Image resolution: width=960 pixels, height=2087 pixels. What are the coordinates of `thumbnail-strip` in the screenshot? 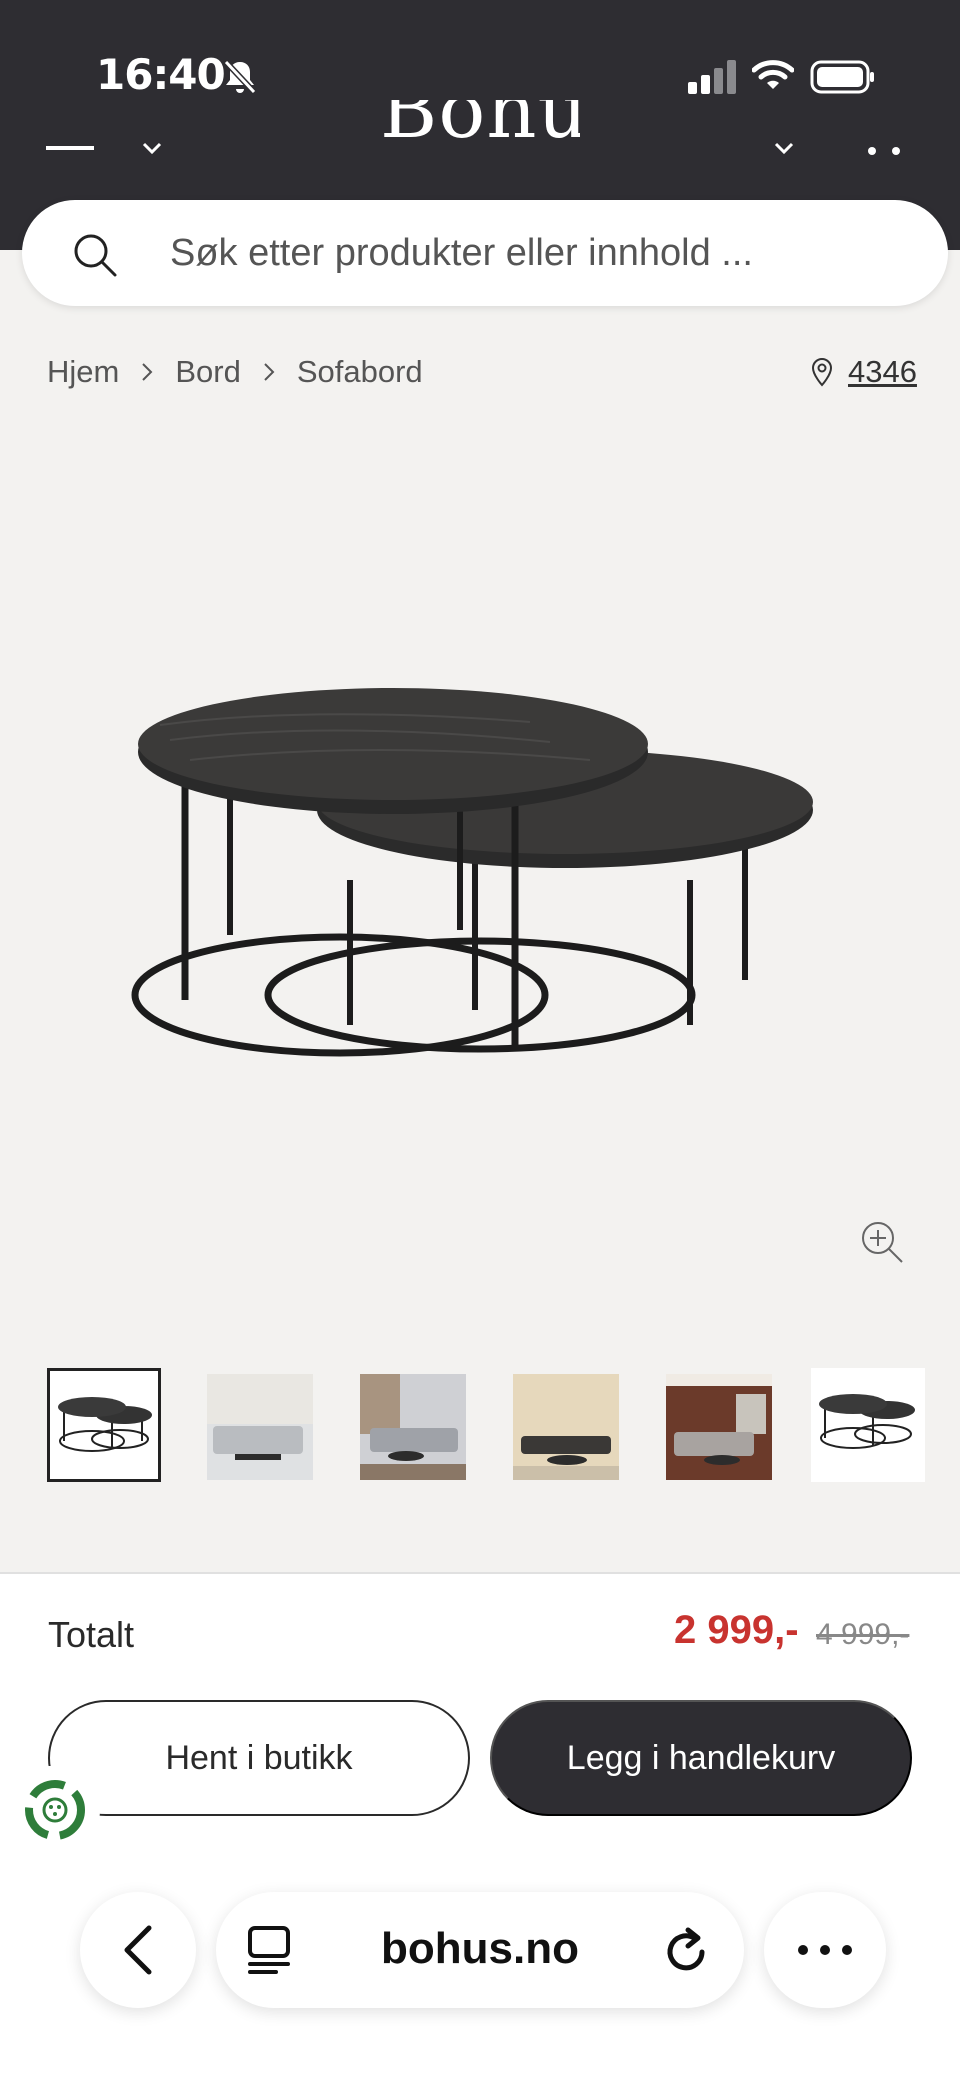 It's located at (487, 1426).